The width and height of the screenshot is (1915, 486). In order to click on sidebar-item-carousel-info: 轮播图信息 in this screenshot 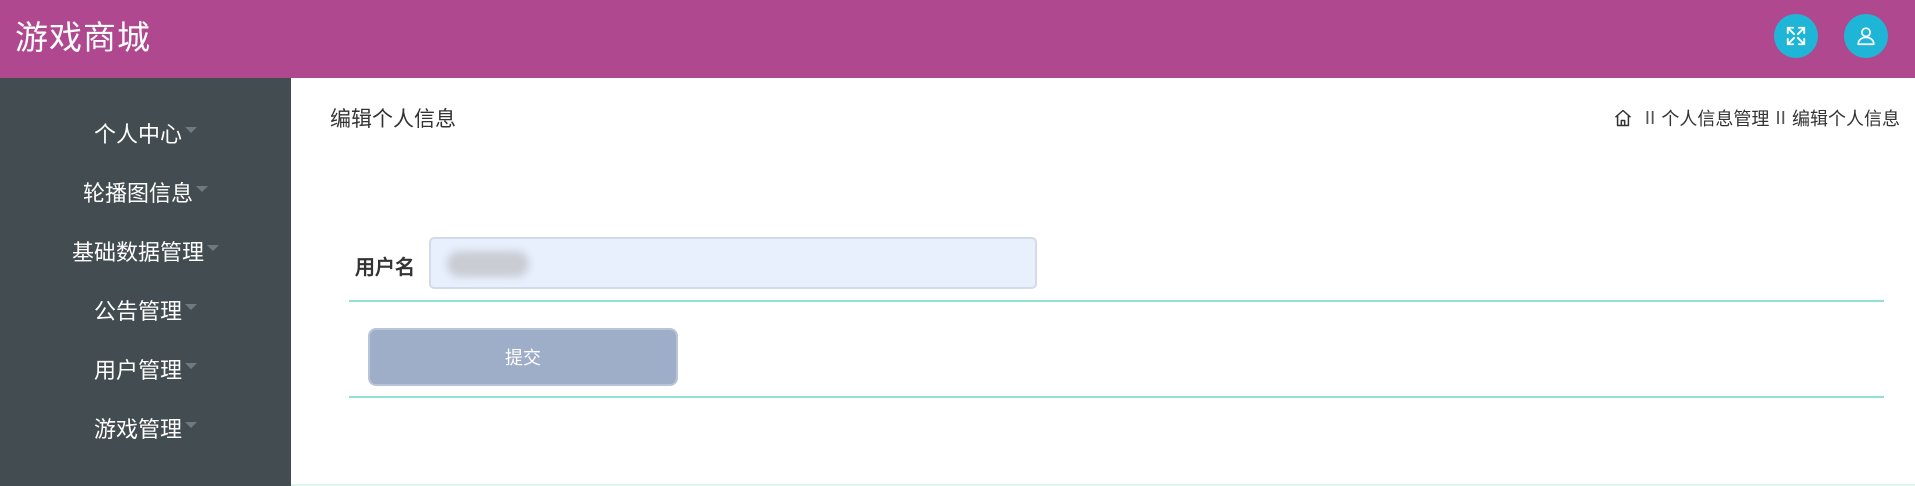, I will do `click(145, 192)`.